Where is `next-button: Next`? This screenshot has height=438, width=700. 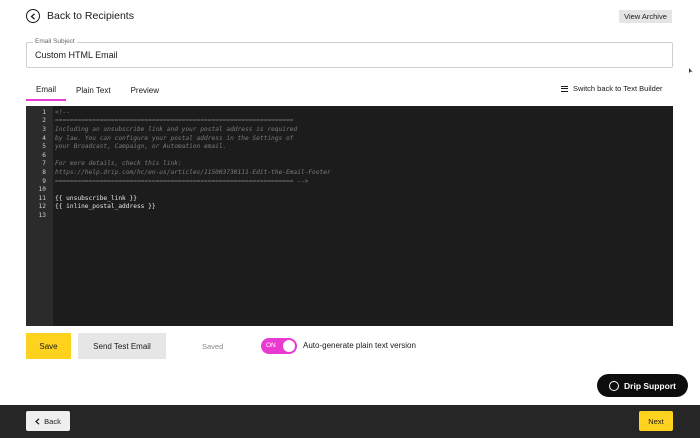 next-button: Next is located at coordinates (656, 421).